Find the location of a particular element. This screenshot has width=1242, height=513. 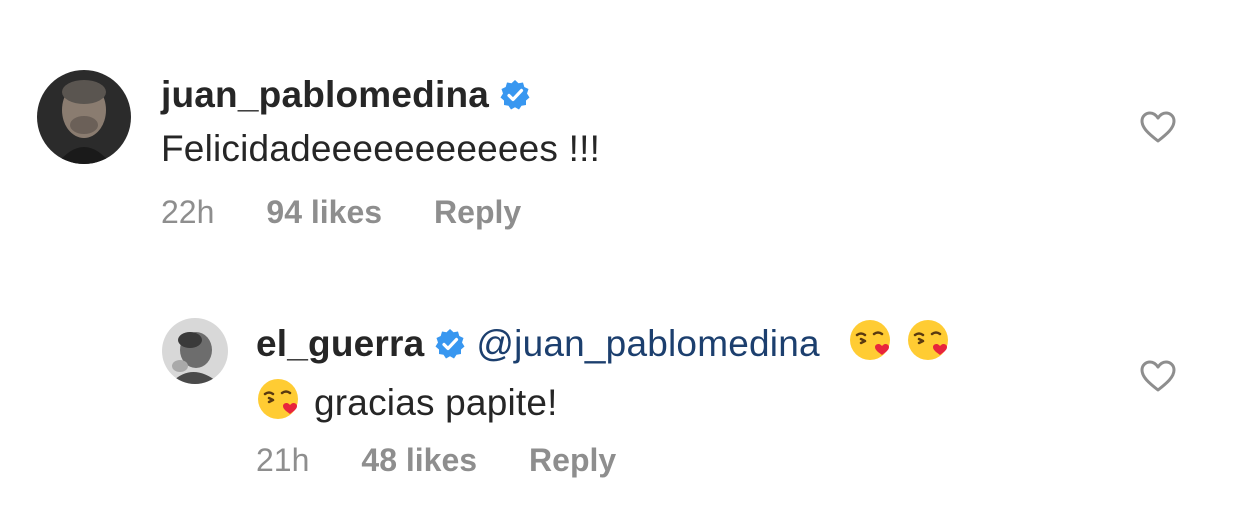

comment-username: juan_pablomedina is located at coordinates (325, 94).